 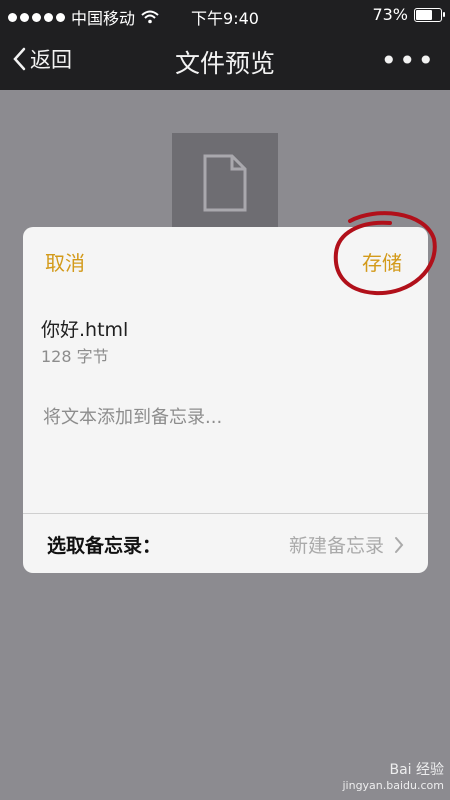 I want to click on baidu-watermark: Bai 经验 jingyan.baidu.com, so click(x=393, y=775).